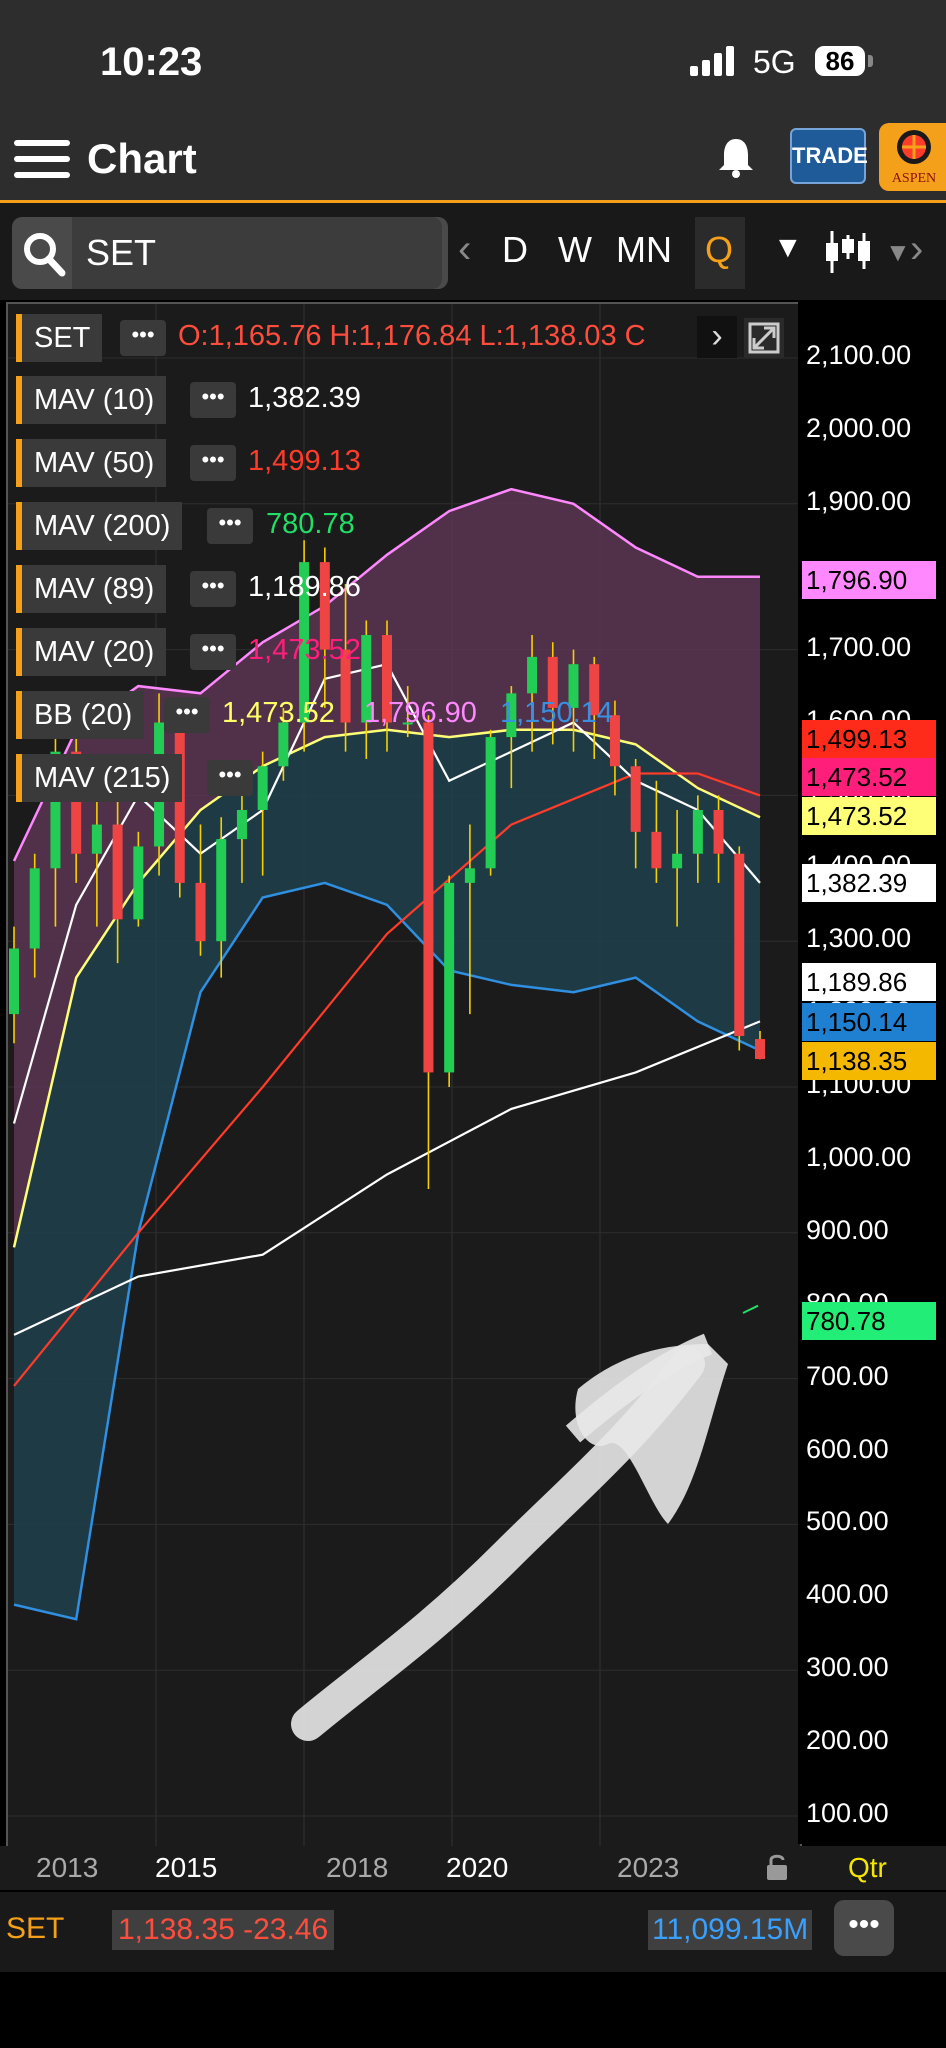  I want to click on quote-volume: 11,099.15M, so click(730, 1930).